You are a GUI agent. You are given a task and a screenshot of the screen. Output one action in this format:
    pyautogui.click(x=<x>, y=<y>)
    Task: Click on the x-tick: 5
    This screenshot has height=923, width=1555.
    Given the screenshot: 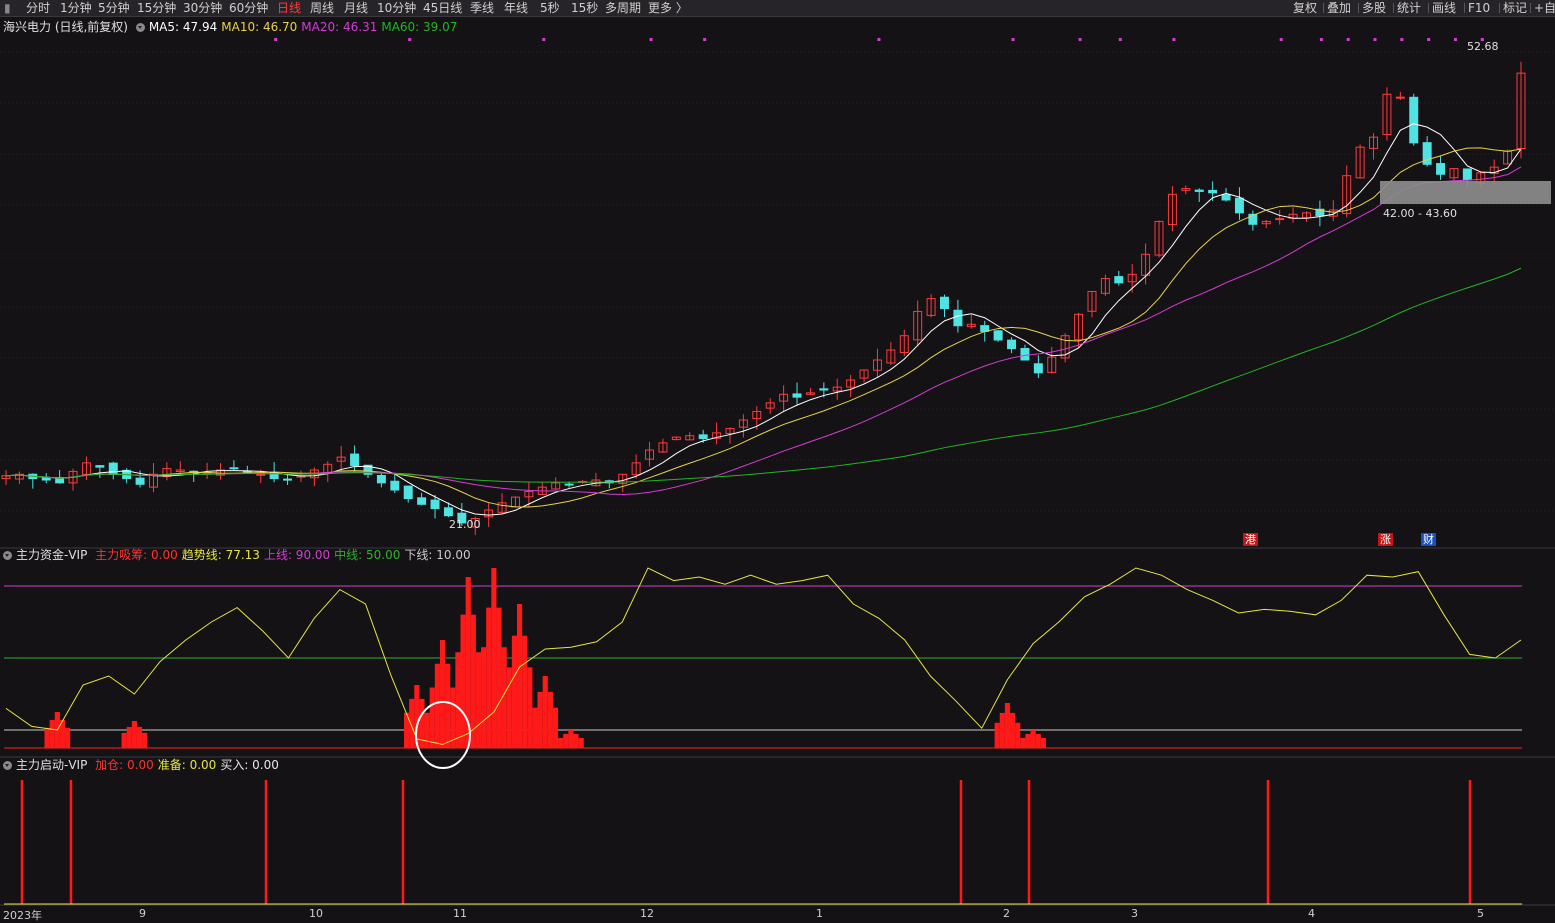 What is the action you would take?
    pyautogui.click(x=1480, y=913)
    